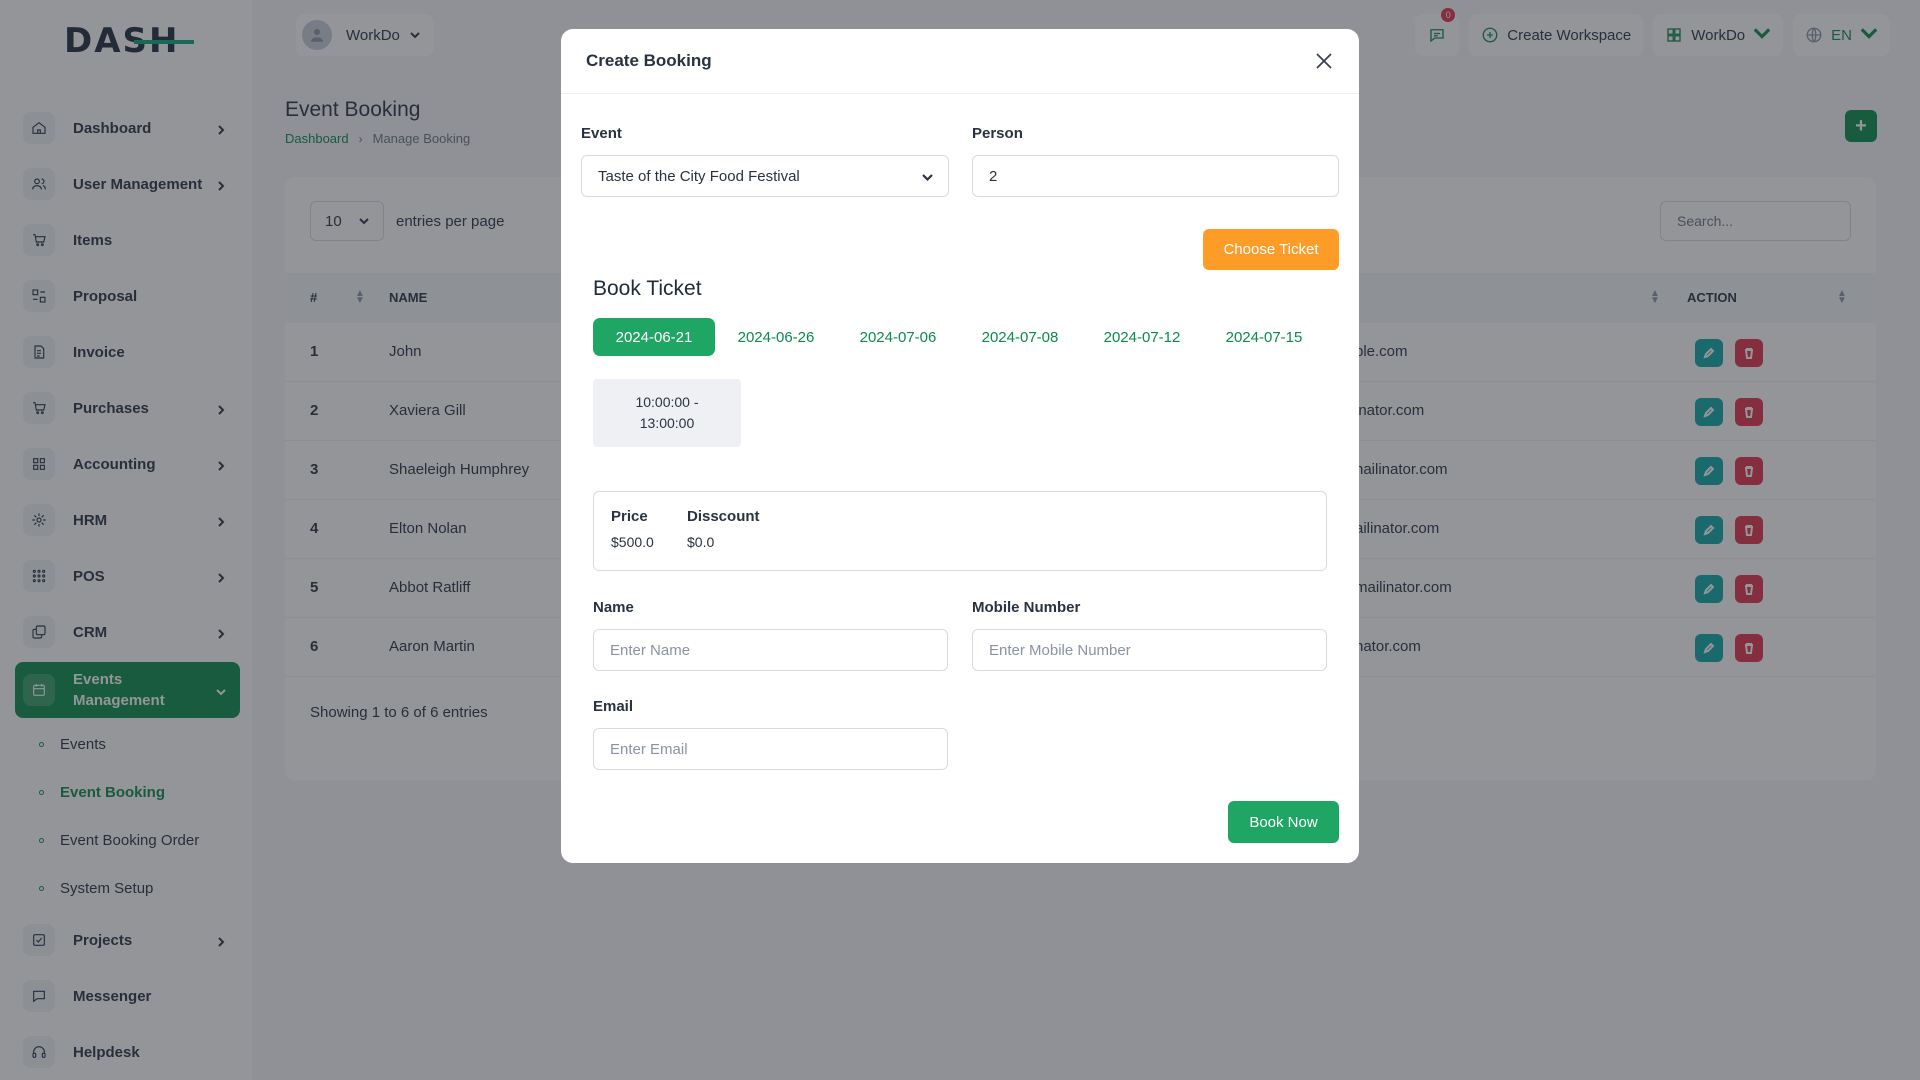 The image size is (1920, 1080). Describe the element at coordinates (632, 529) in the screenshot. I see `price-column: Price $500.0` at that location.